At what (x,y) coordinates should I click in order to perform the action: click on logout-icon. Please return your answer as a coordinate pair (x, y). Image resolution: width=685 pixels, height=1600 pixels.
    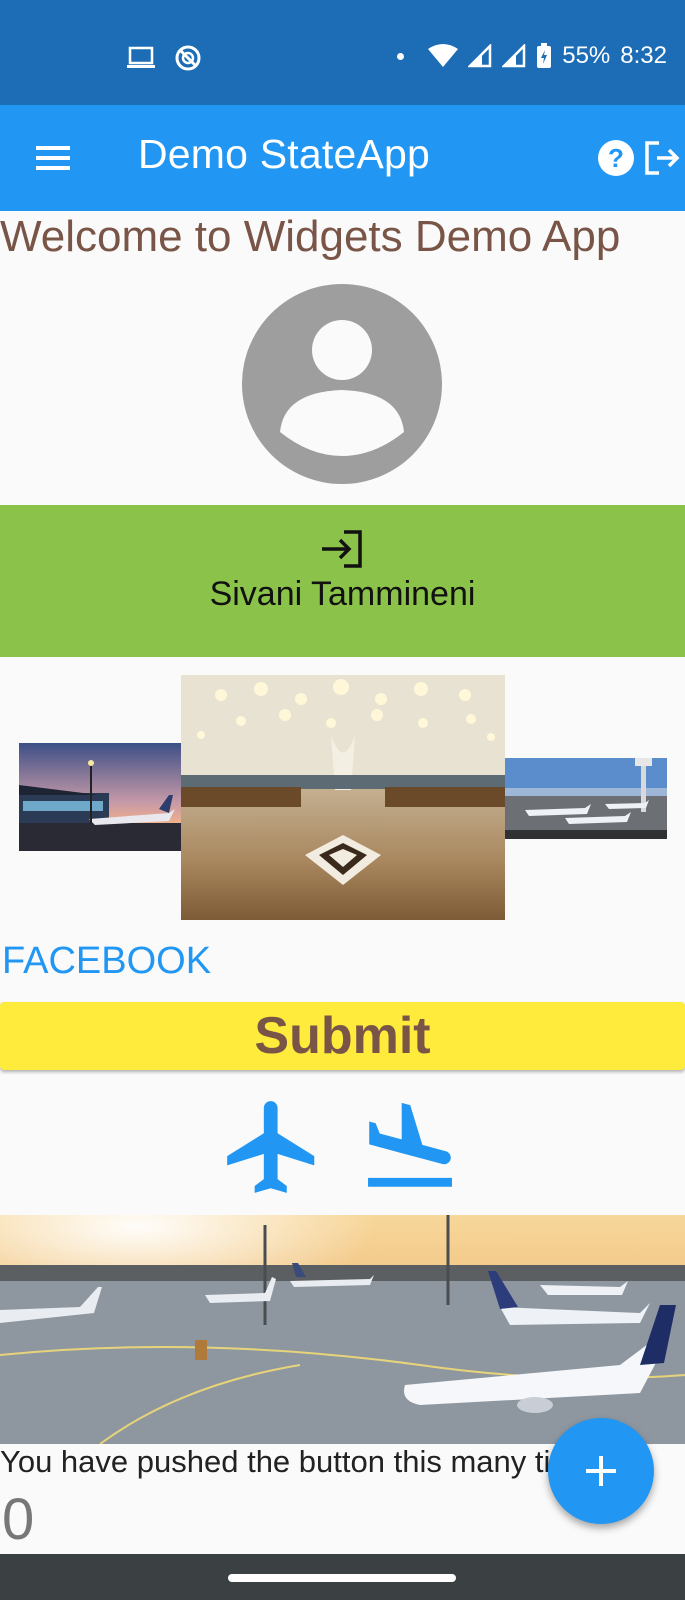
    Looking at the image, I should click on (662, 158).